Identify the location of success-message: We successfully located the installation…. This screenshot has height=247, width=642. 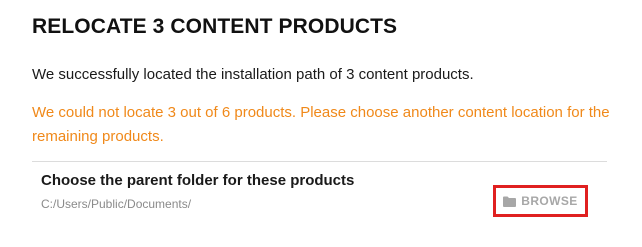
(253, 74).